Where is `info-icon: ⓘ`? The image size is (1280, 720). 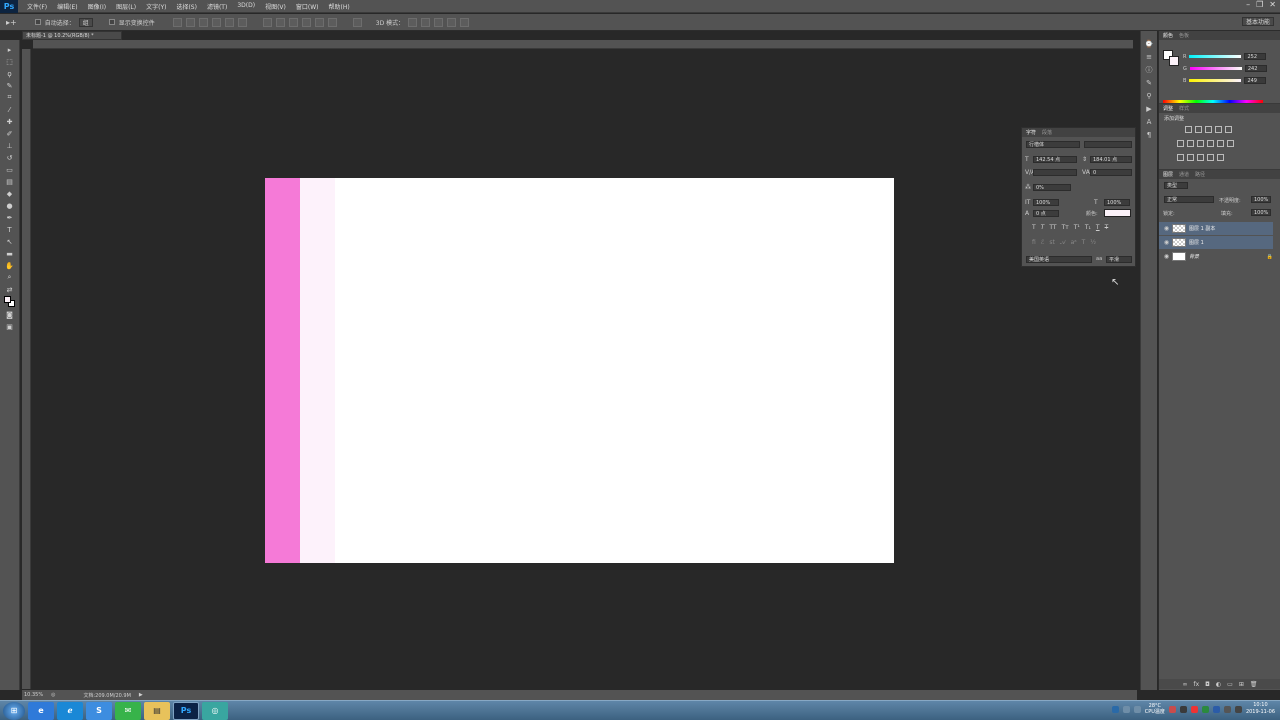
info-icon: ⓘ is located at coordinates (1149, 69).